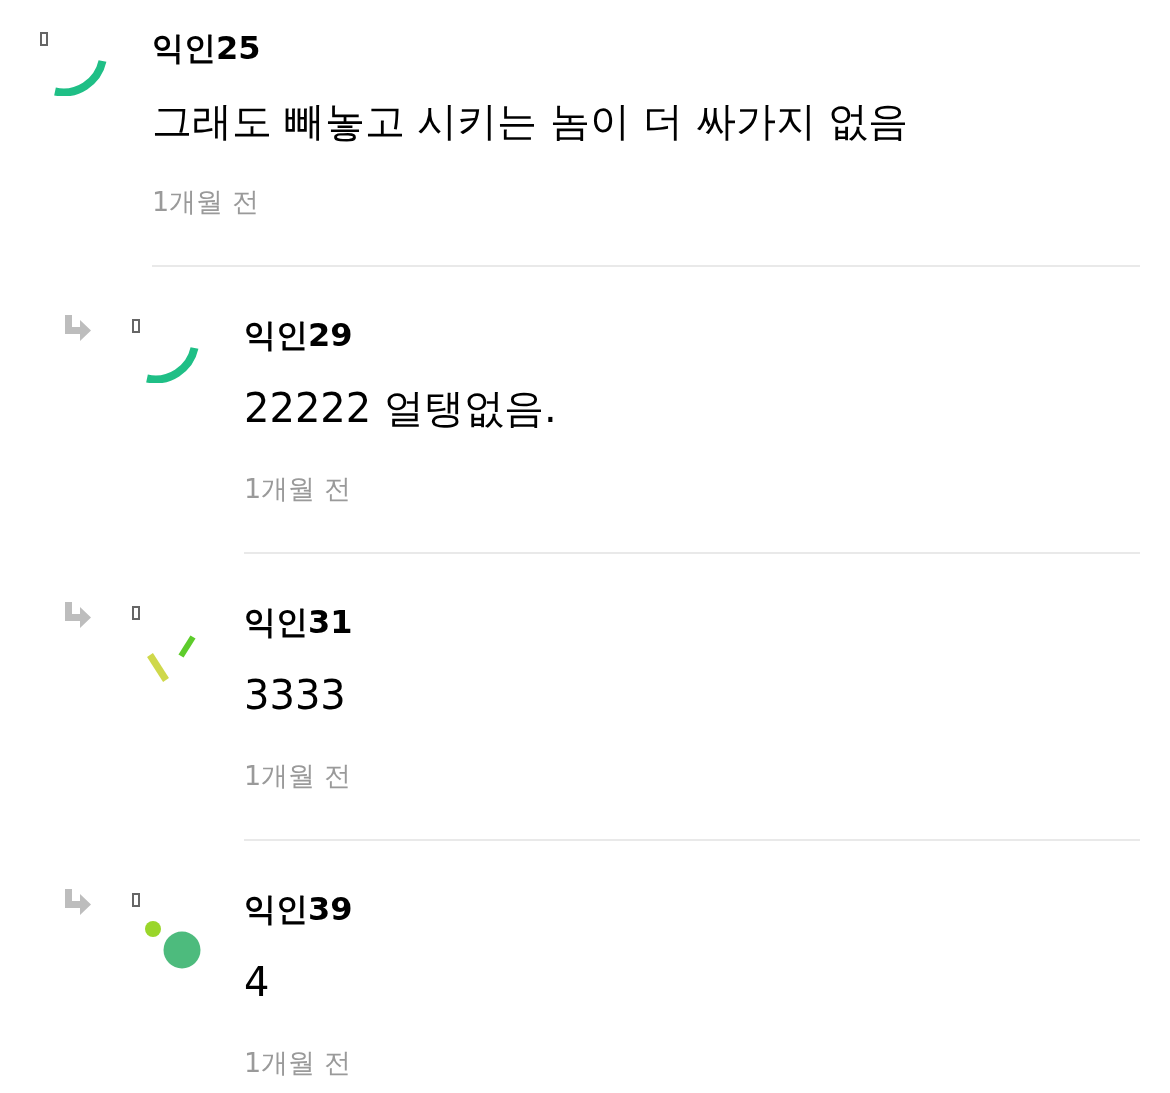  What do you see at coordinates (299, 335) in the screenshot?
I see `author-name: 익인29` at bounding box center [299, 335].